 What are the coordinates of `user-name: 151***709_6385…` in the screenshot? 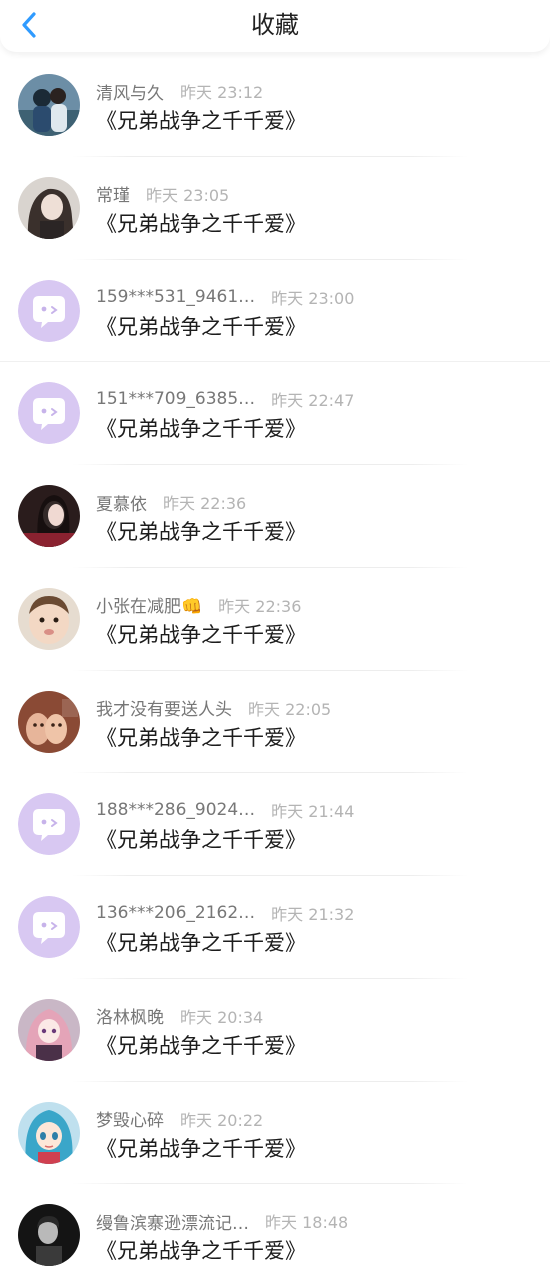 It's located at (176, 399).